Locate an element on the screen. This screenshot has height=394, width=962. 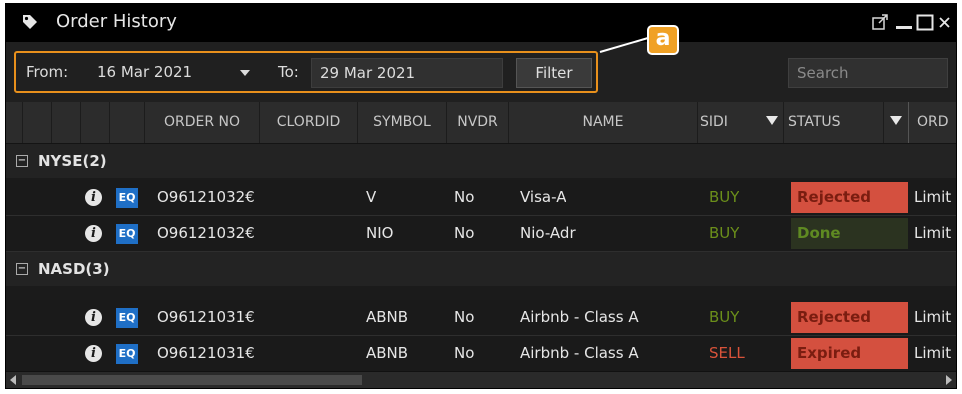
column-header-clordid: CLORDID is located at coordinates (309, 122).